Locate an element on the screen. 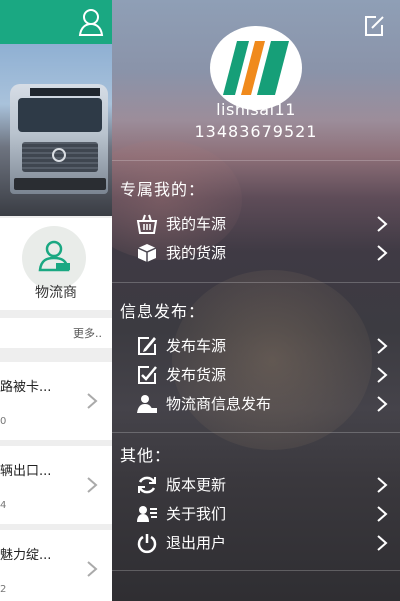  section-title-mine: 专属我的： is located at coordinates (163, 189).